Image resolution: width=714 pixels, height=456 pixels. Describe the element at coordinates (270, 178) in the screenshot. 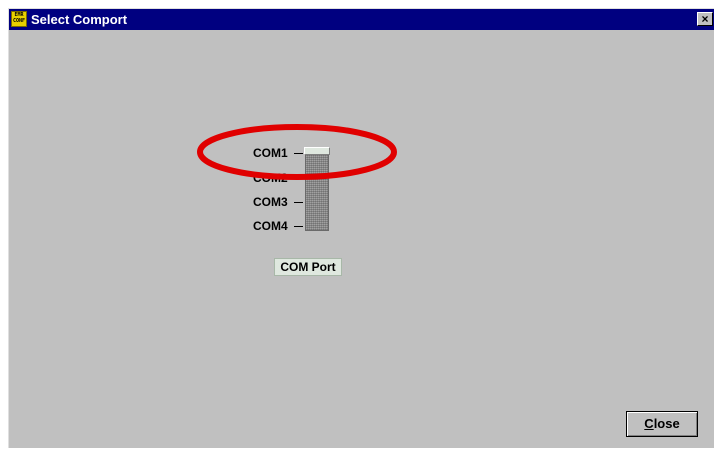

I see `slider-label-com2: COM2` at that location.